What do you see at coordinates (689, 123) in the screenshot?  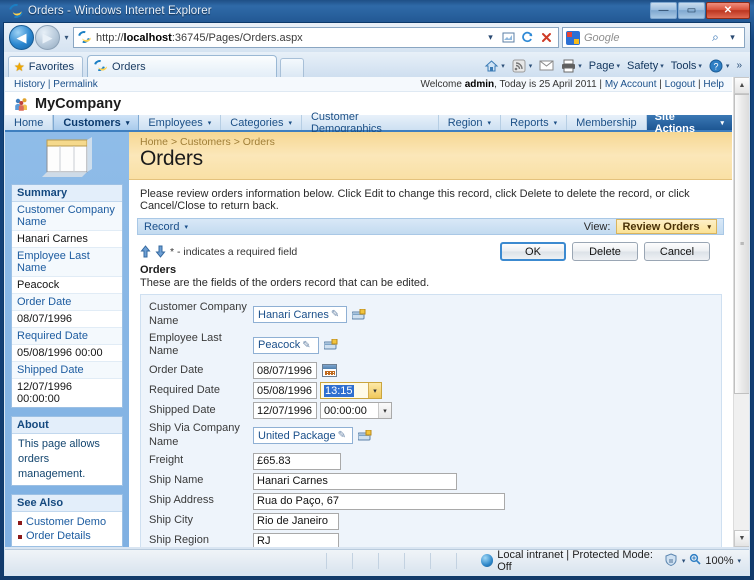 I see `site-actions-menu: Site Actions ▾` at bounding box center [689, 123].